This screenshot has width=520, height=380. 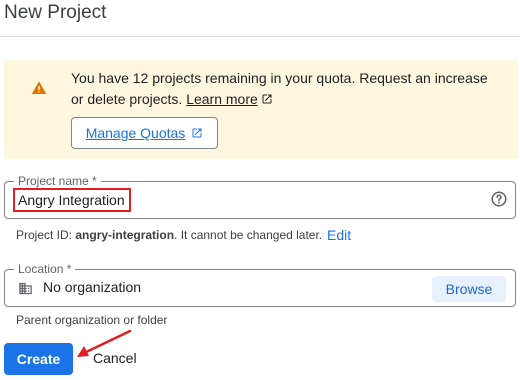 I want to click on project-name-label: Project name *, so click(x=57, y=181).